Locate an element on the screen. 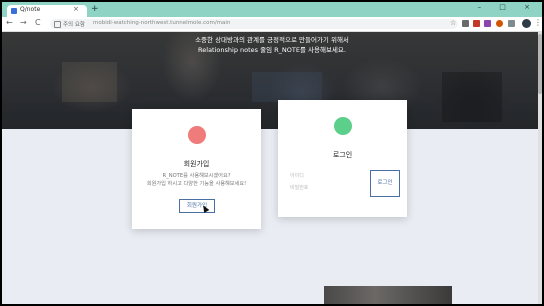 Image resolution: width=544 pixels, height=306 pixels. login-password-field: 비밀번호 is located at coordinates (299, 187).